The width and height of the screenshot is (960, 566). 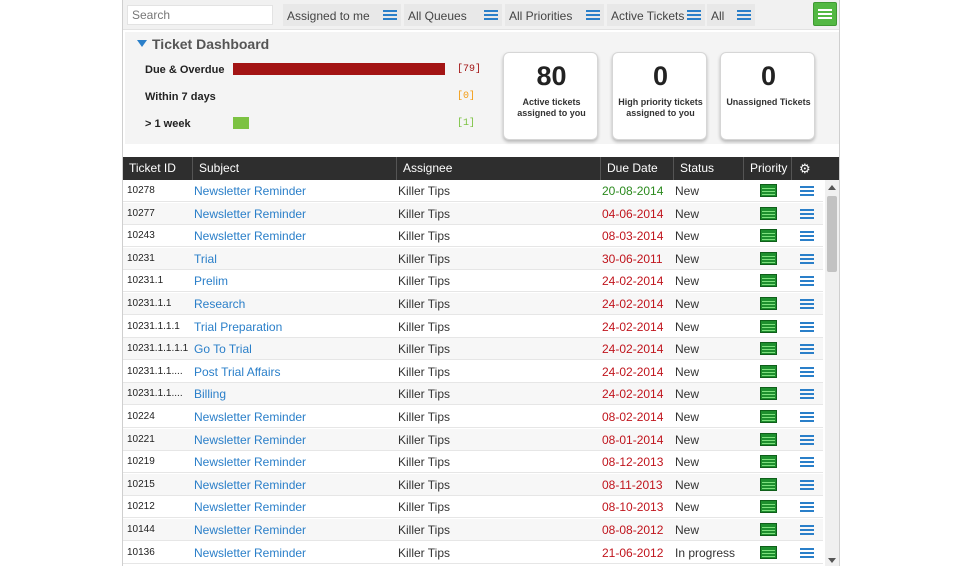 I want to click on header-status: Status, so click(x=709, y=168).